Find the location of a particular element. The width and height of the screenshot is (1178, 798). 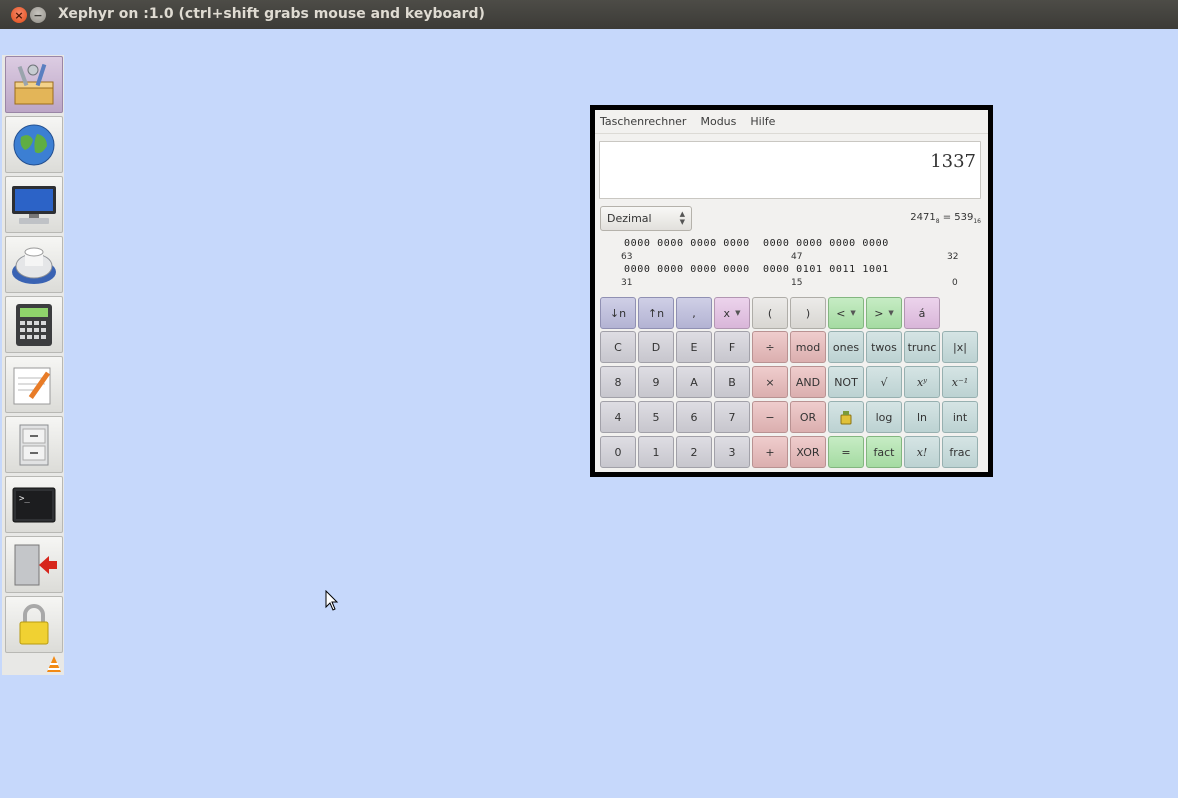

menu-modus: Modus is located at coordinates (718, 121).